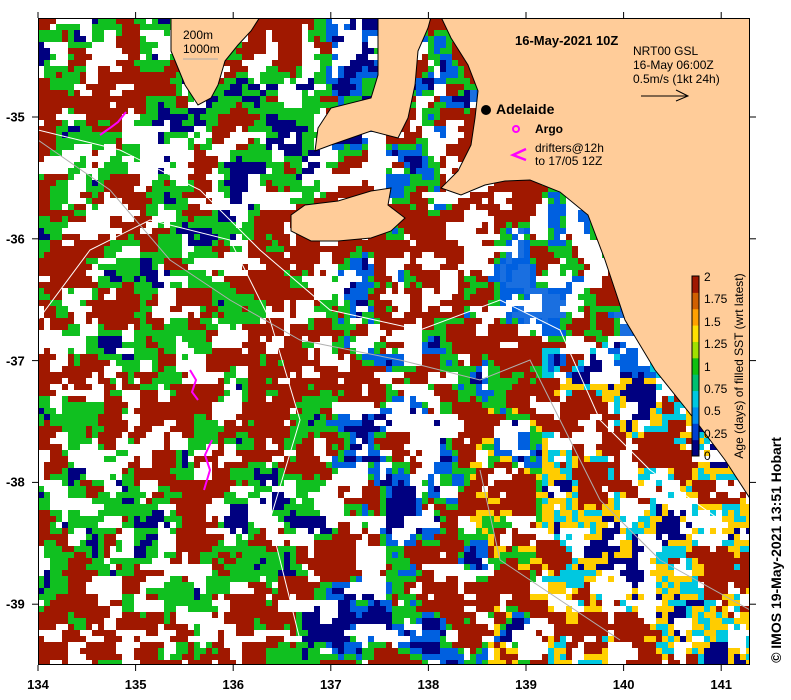 The image size is (791, 700). Describe the element at coordinates (567, 40) in the screenshot. I see `map-title: 16-May-2021 10Z` at that location.